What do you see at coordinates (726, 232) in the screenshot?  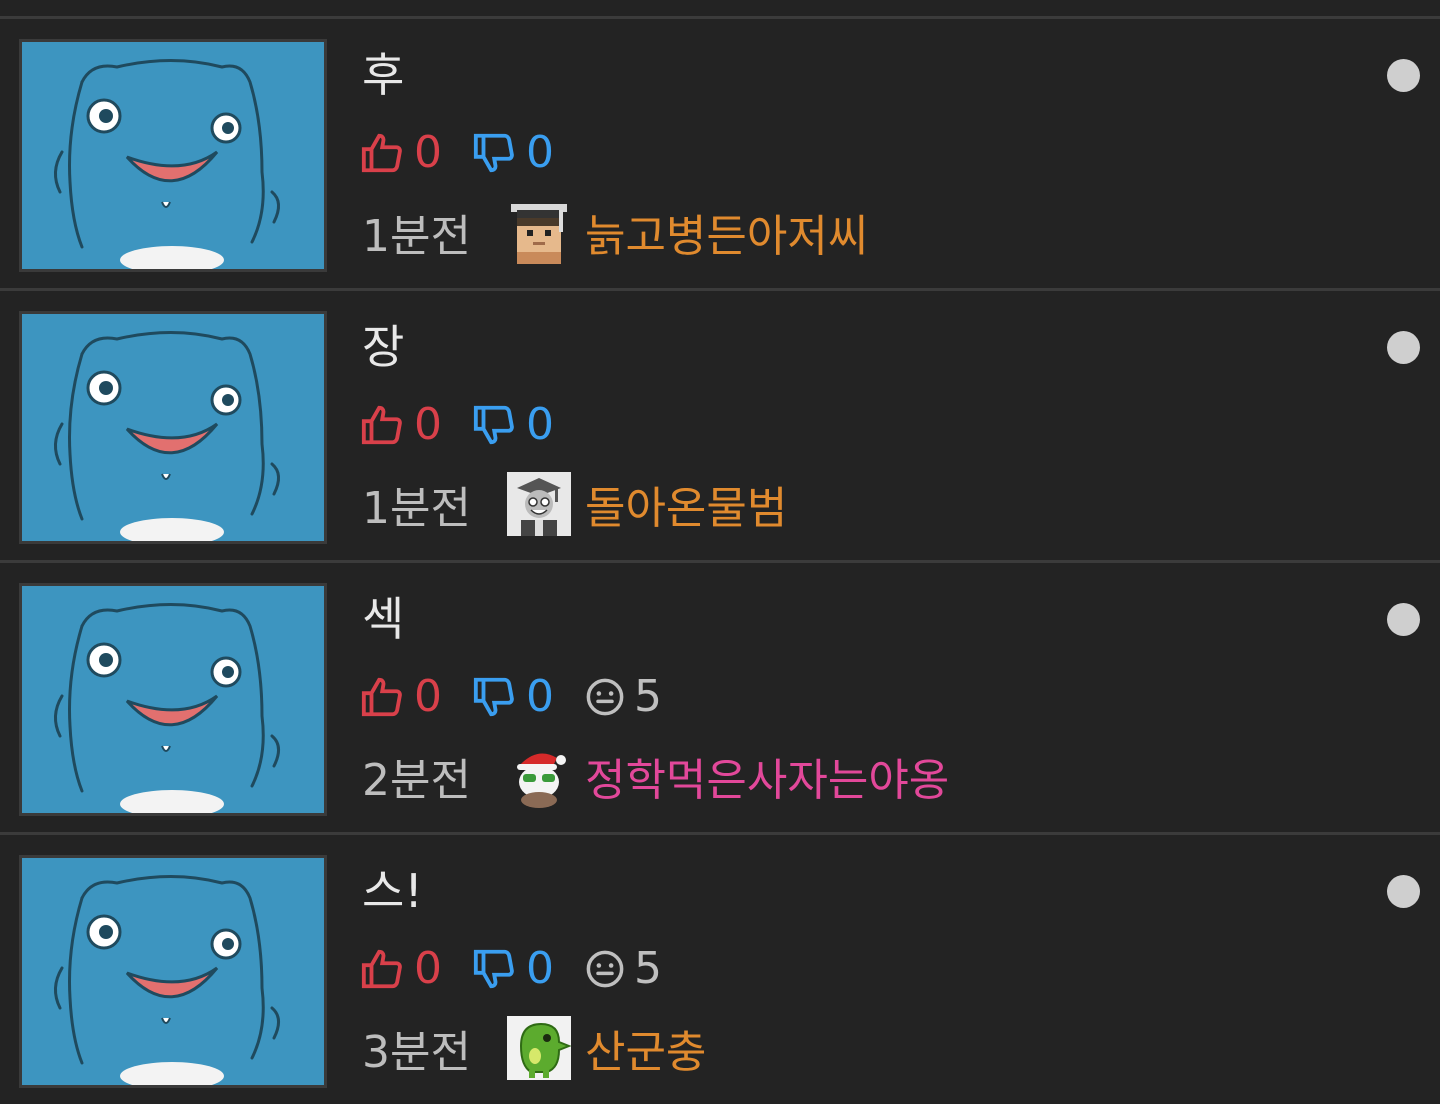 I see `author-name: 늙고병든아저씨` at bounding box center [726, 232].